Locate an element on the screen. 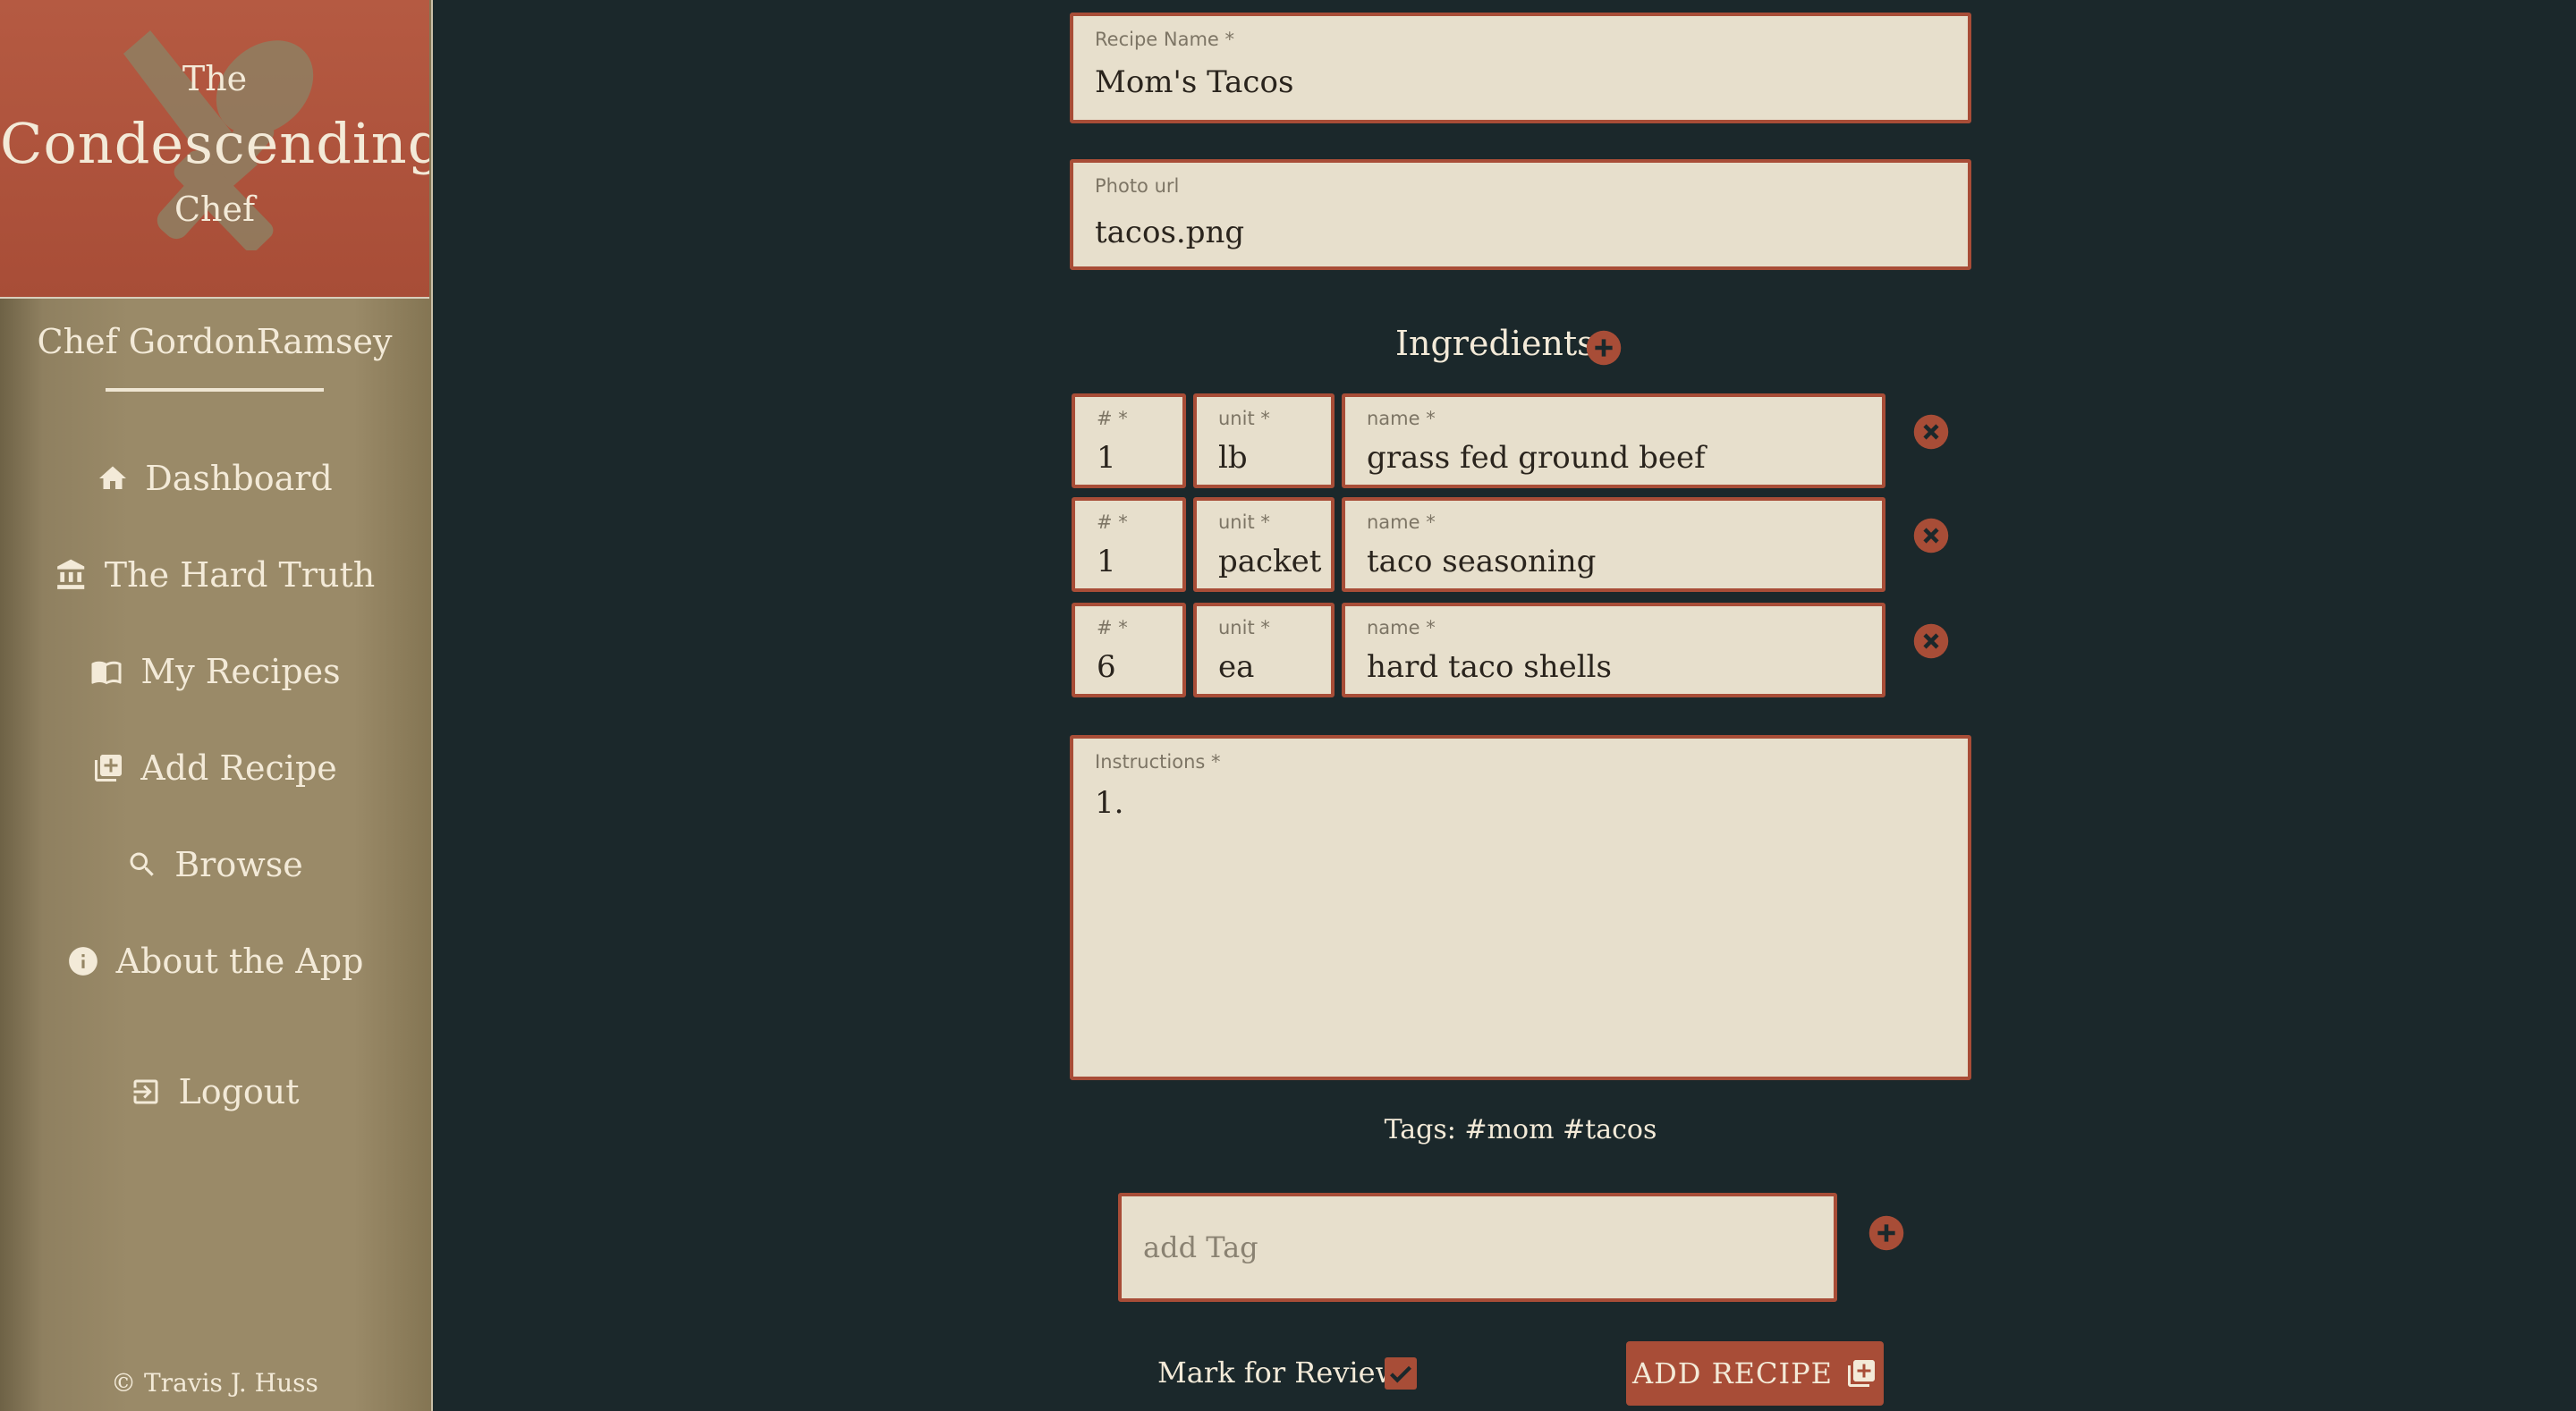 Image resolution: width=2576 pixels, height=1411 pixels. divider is located at coordinates (215, 390).